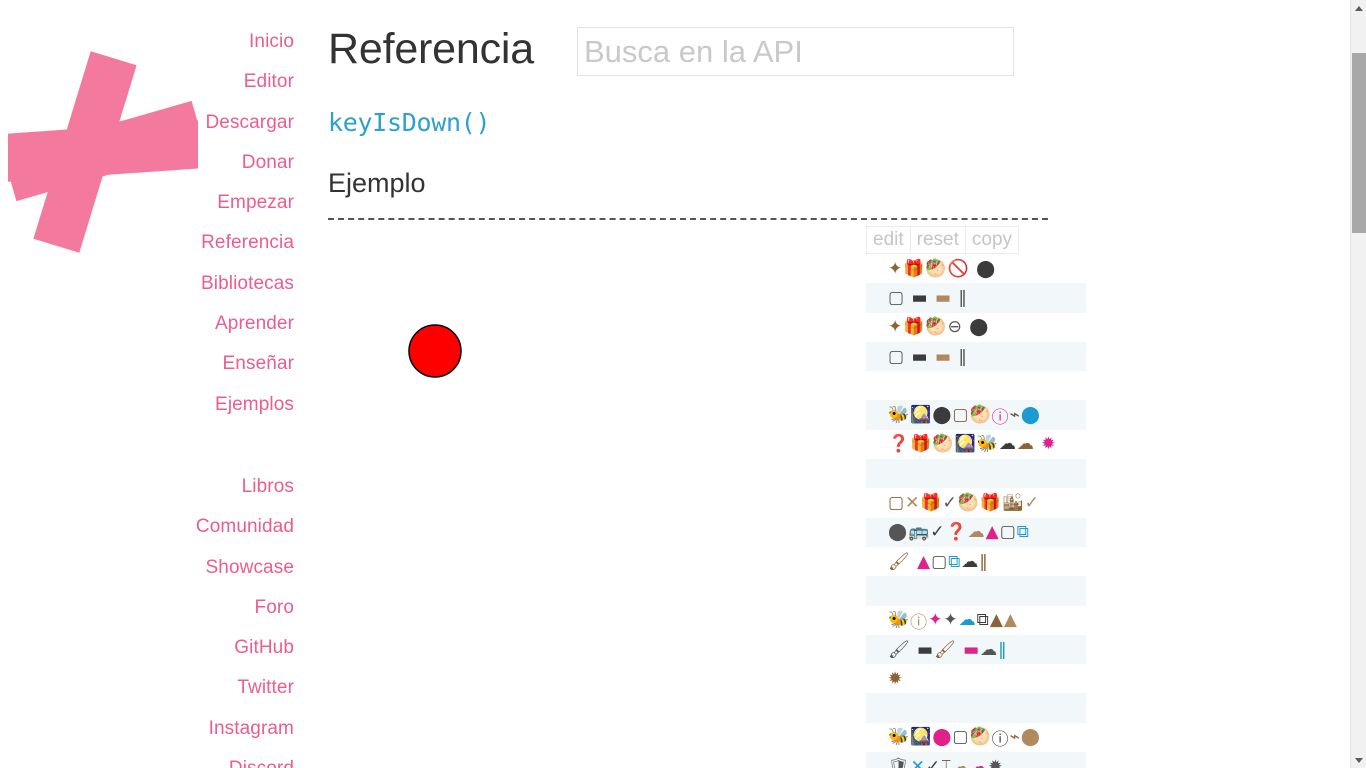 The image size is (1366, 768). Describe the element at coordinates (987, 444) in the screenshot. I see `code-glyph: 🐝` at that location.